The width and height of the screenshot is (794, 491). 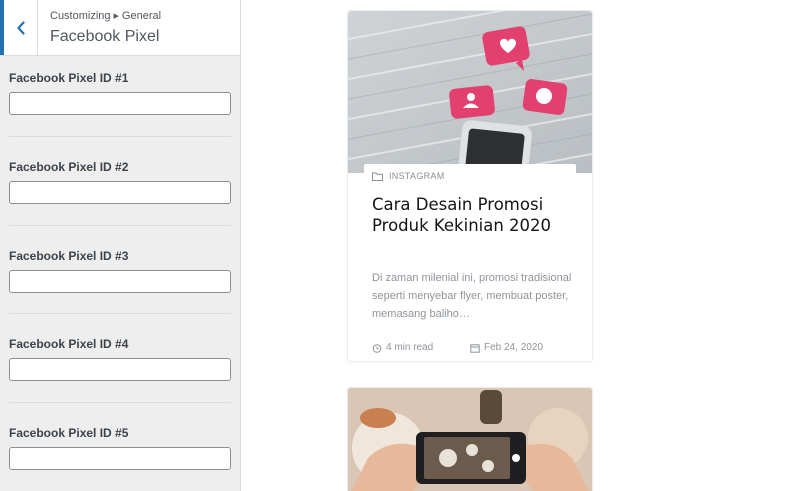 I want to click on back-button, so click(x=19, y=27).